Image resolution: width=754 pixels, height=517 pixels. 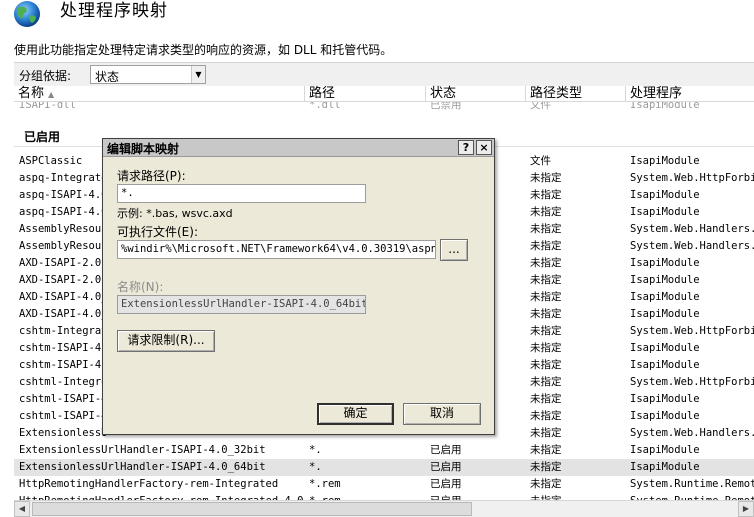 I want to click on example-text: 示例: *.bas, wsvc.axd, so click(x=175, y=213).